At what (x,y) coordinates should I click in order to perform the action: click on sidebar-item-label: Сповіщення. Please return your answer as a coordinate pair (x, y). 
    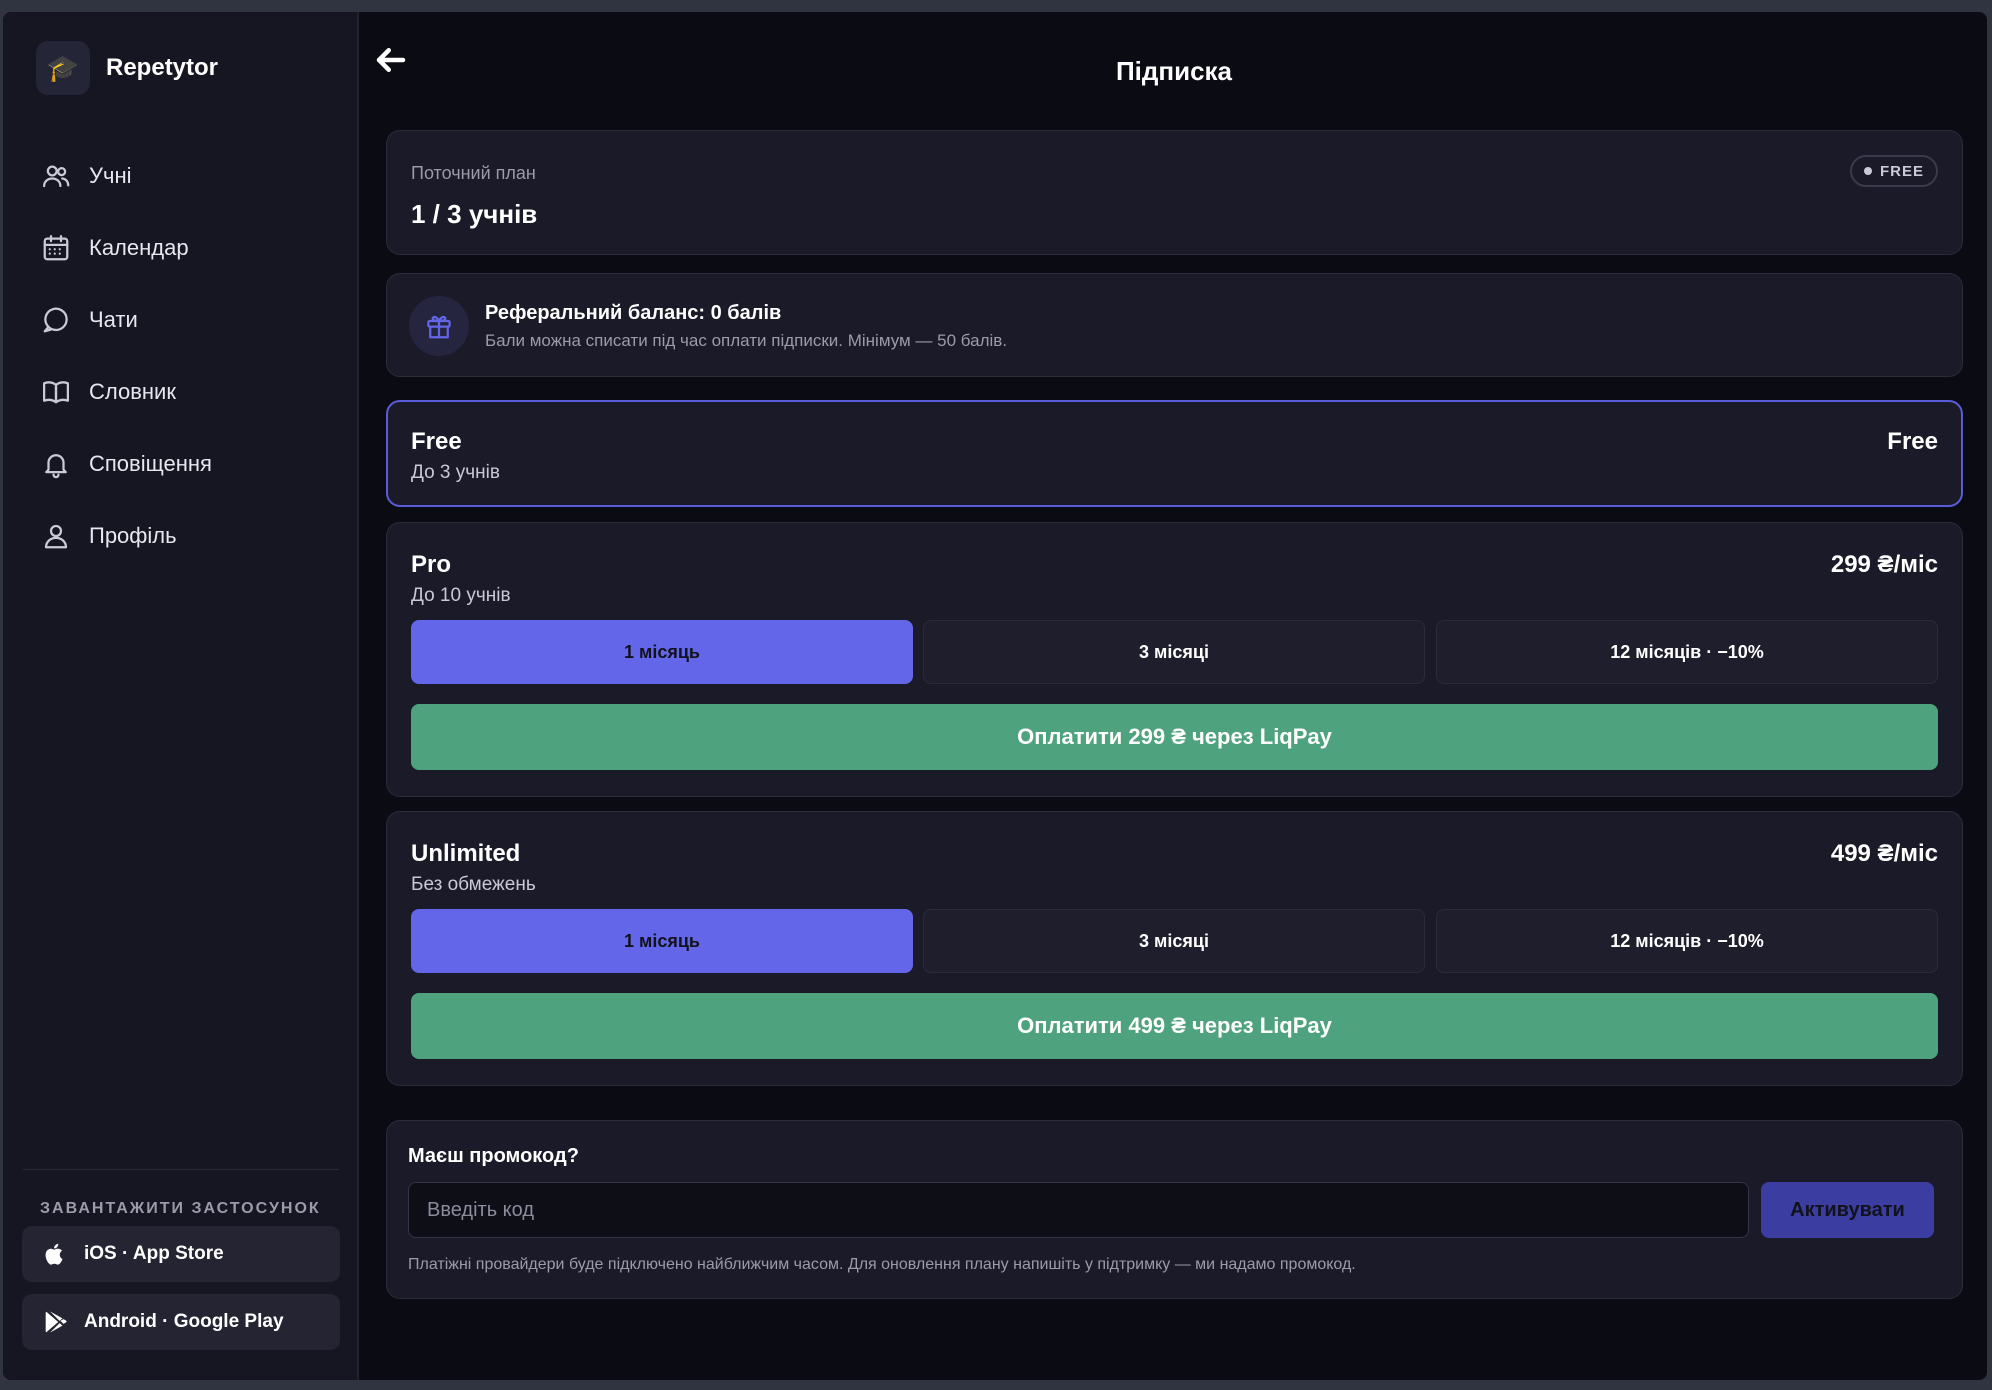
    Looking at the image, I should click on (150, 463).